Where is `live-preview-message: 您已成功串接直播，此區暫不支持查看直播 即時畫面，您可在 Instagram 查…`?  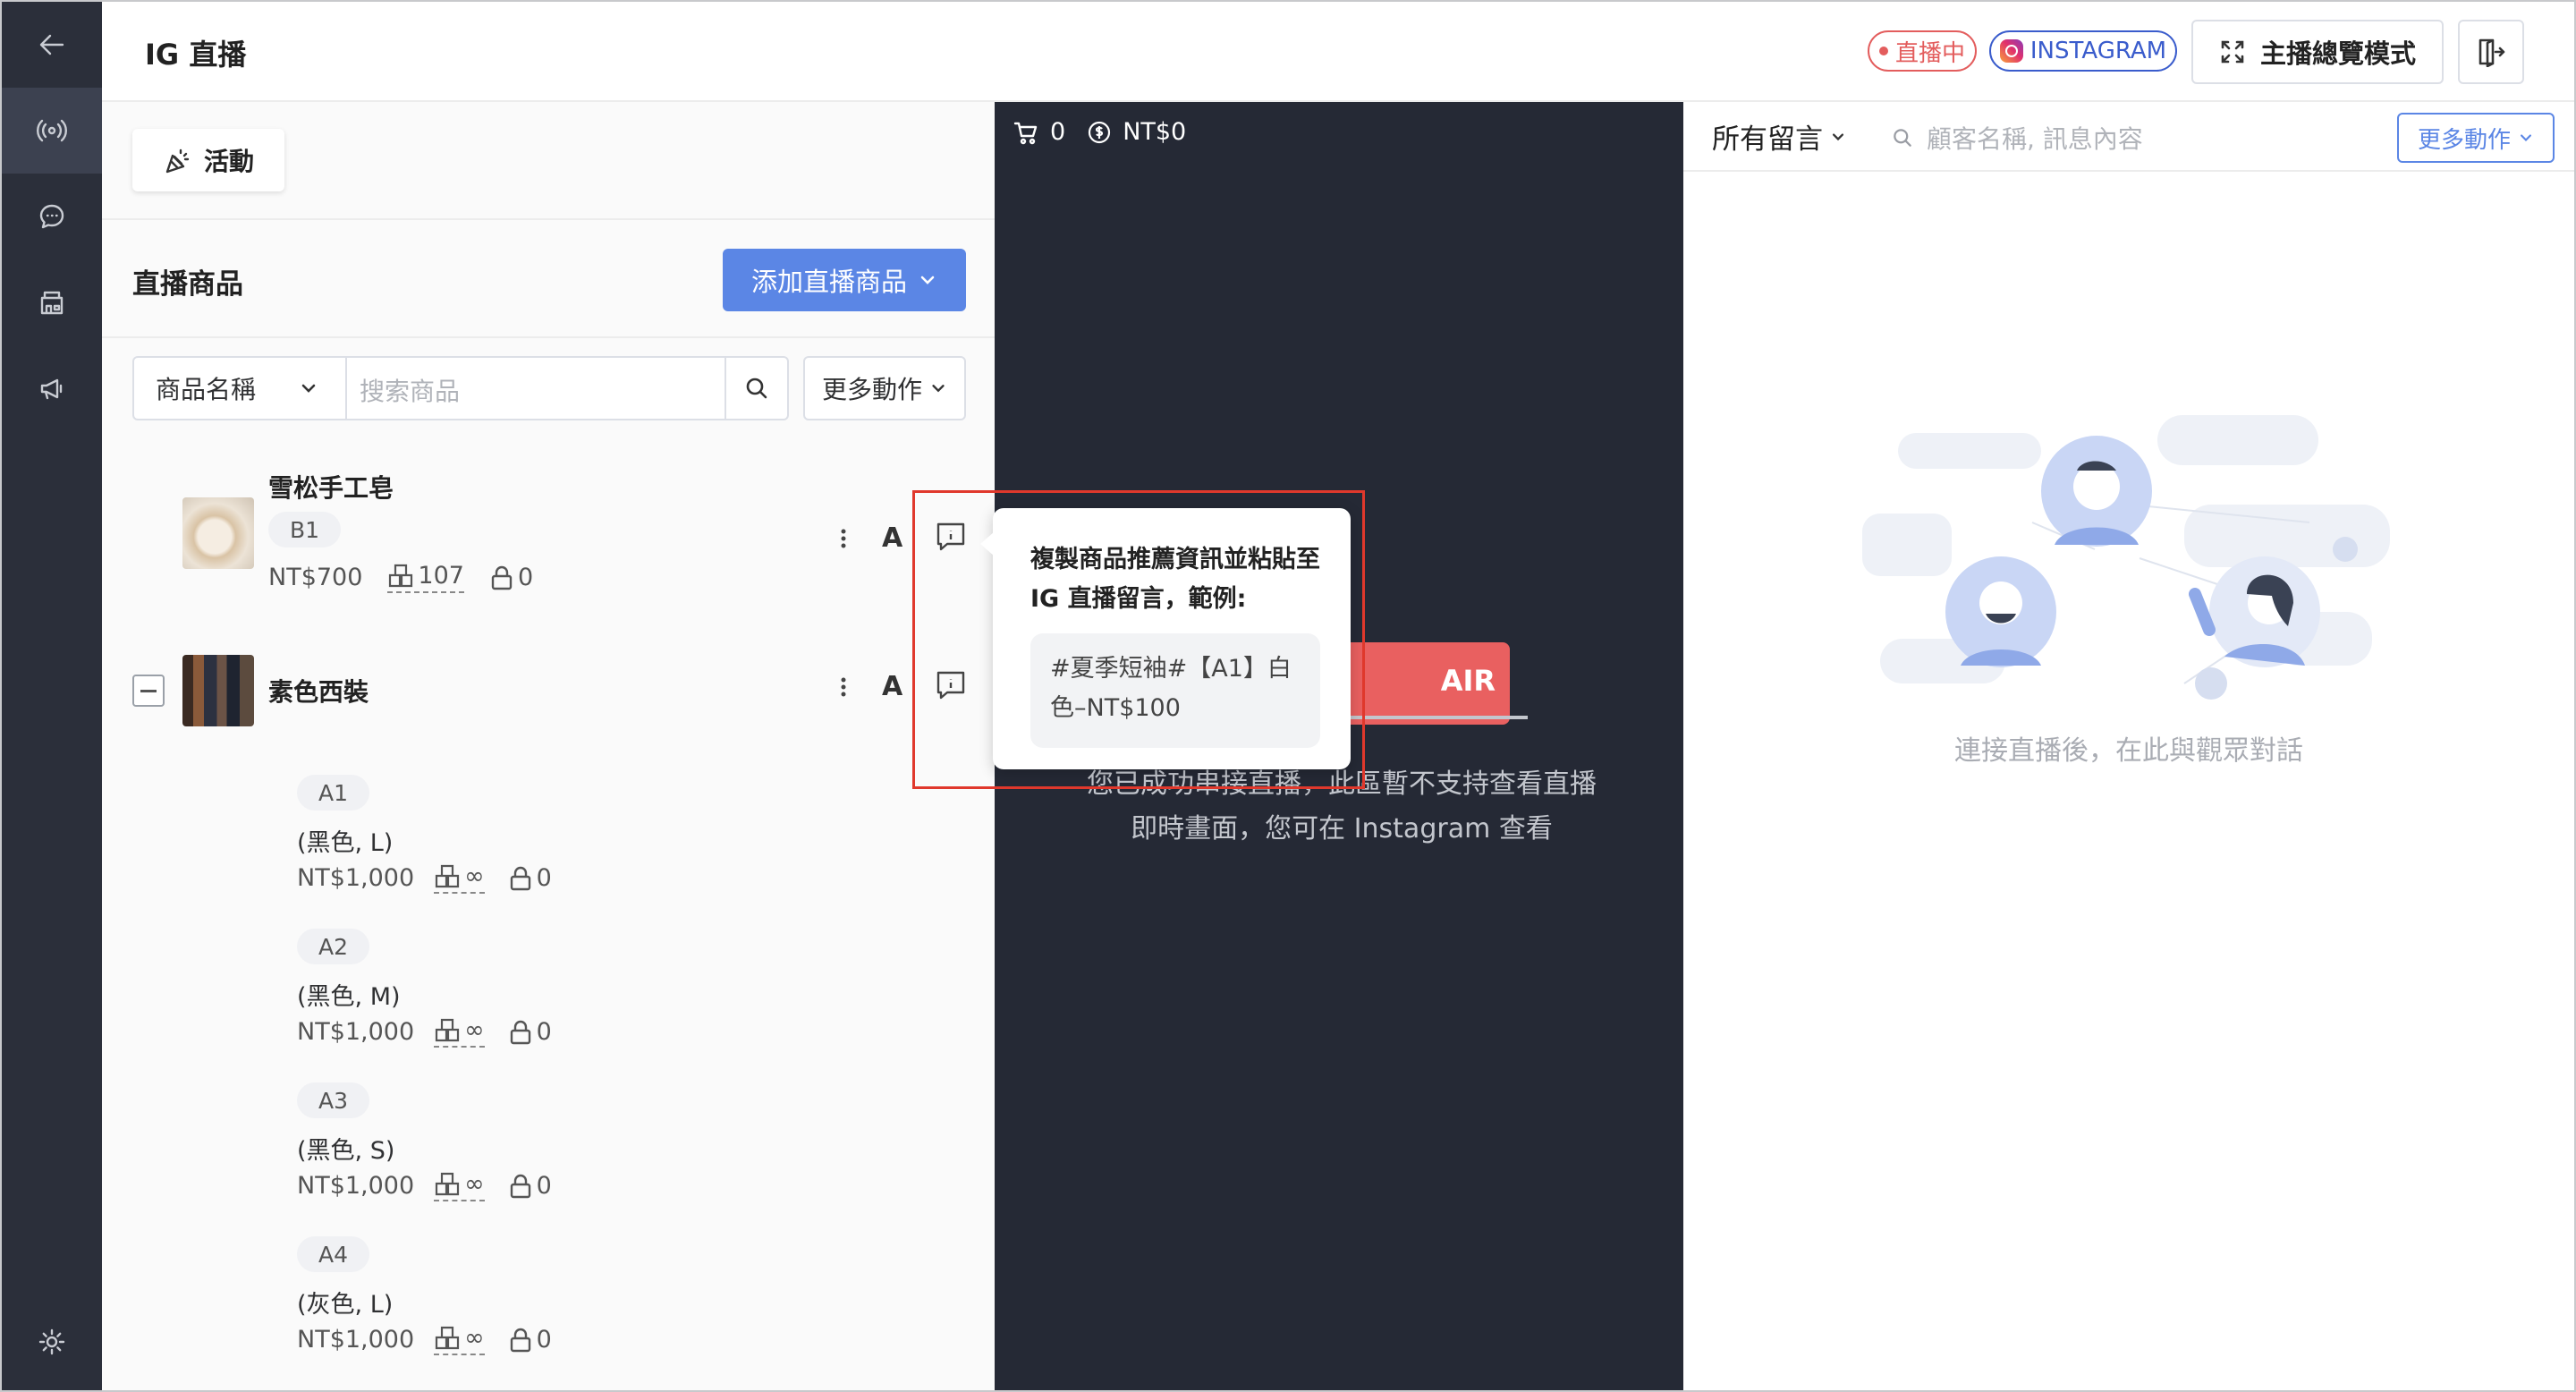 live-preview-message: 您已成功串接直播，此區暫不支持查看直播 即時畫面，您可在 Instagram 查… is located at coordinates (1341, 807).